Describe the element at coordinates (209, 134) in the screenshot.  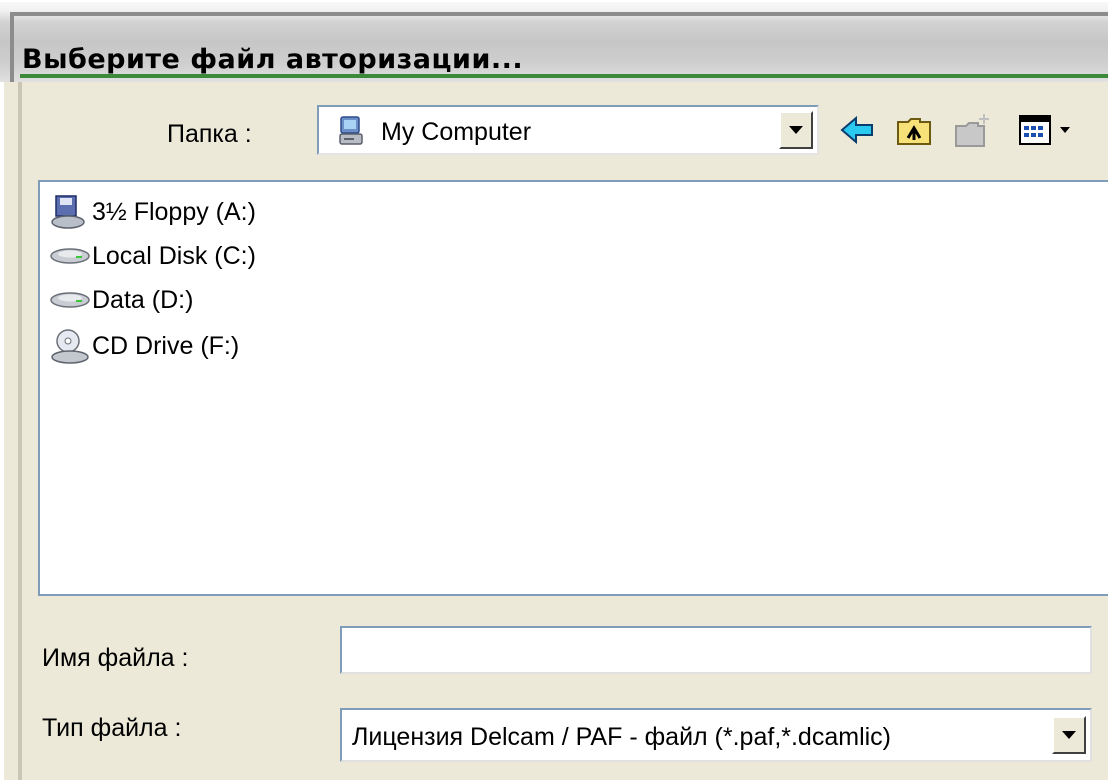
I see `folder-label: Папка :` at that location.